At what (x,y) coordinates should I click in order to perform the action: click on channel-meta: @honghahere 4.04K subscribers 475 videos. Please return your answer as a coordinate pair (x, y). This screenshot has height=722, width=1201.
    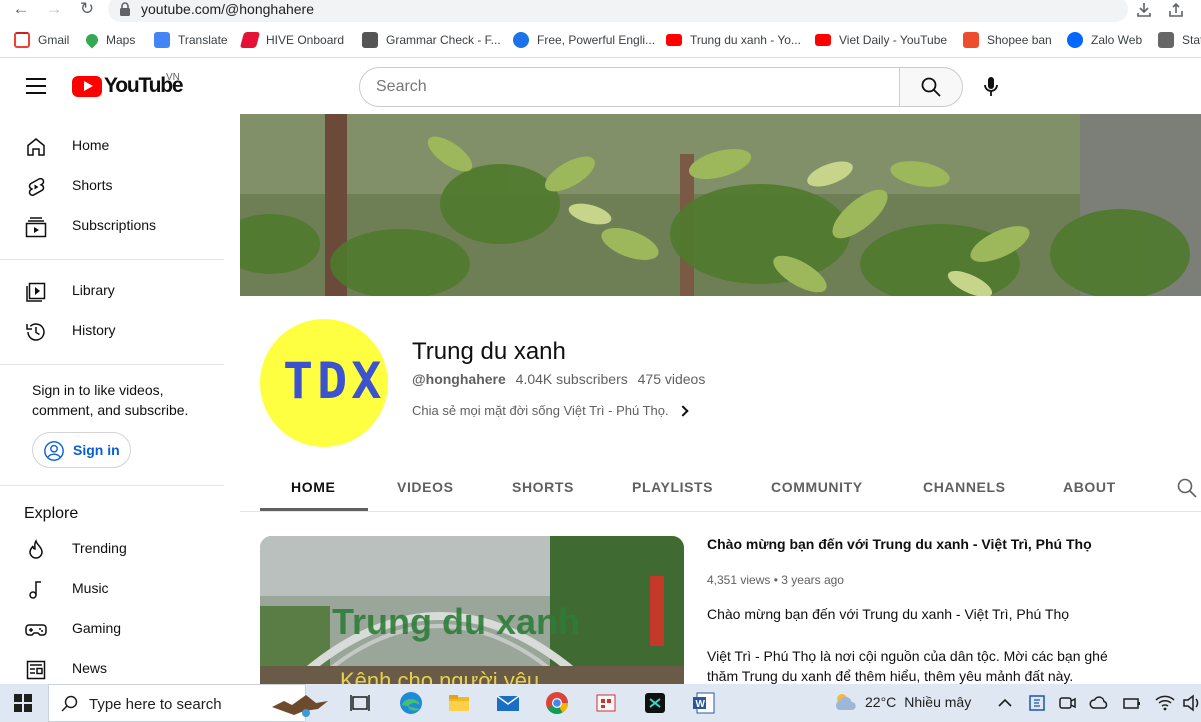
    Looking at the image, I should click on (561, 379).